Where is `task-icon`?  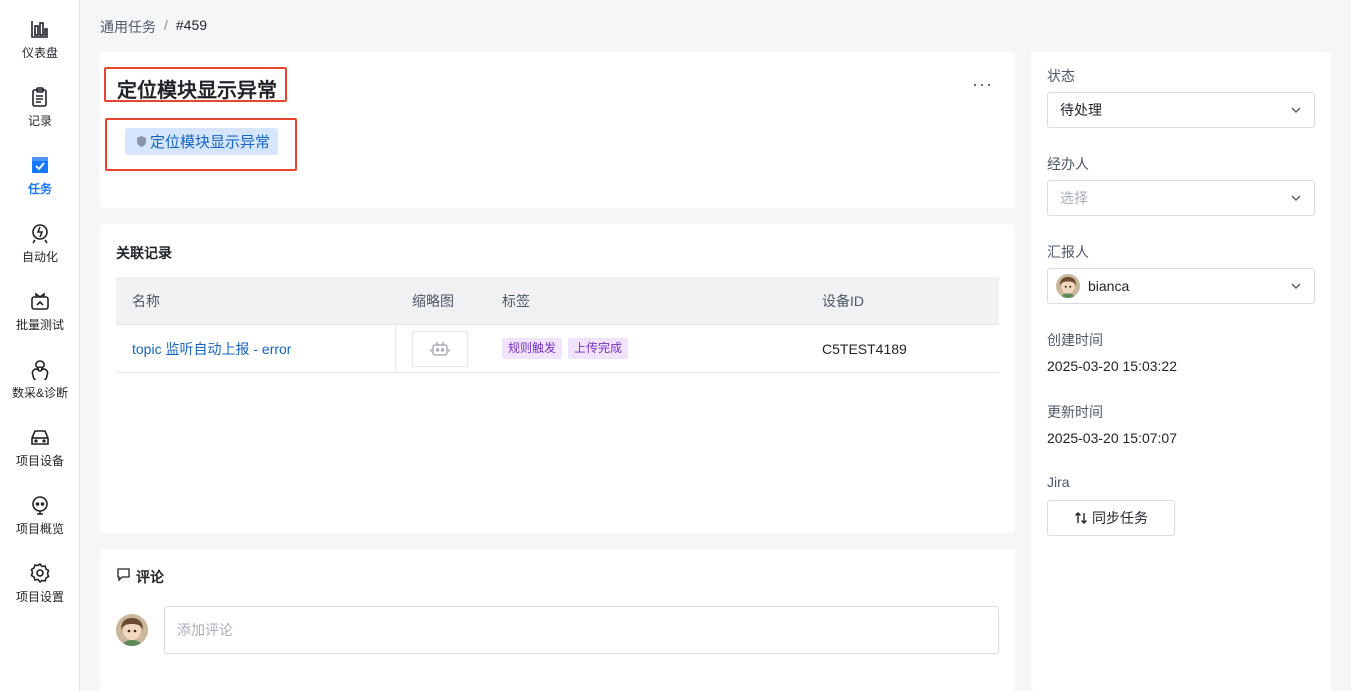
task-icon is located at coordinates (40, 165).